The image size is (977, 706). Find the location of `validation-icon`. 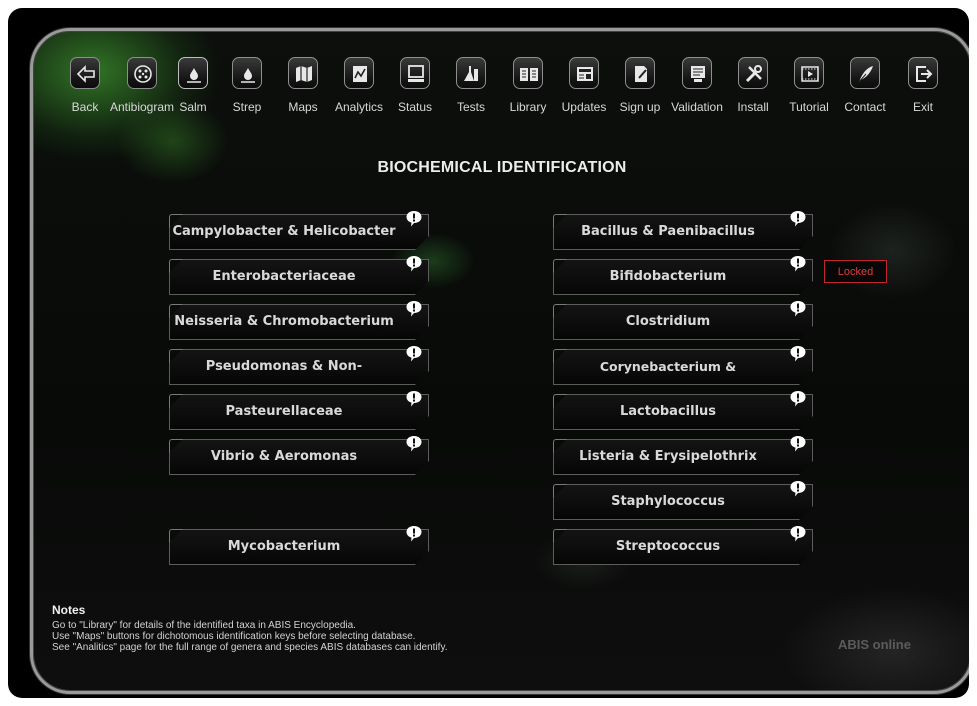

validation-icon is located at coordinates (697, 73).